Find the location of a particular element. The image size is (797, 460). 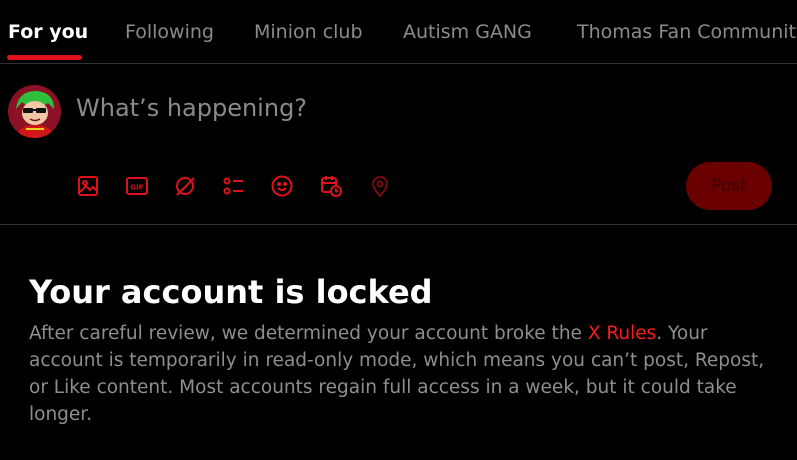

tab-label: For you is located at coordinates (48, 31).